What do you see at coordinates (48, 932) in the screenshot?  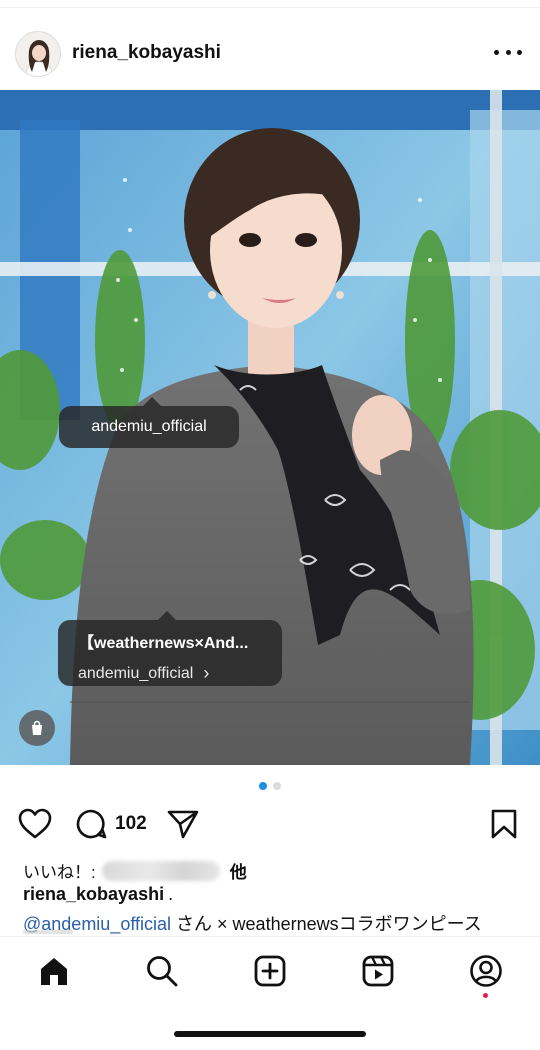 I see `caption-next-line-peek` at bounding box center [48, 932].